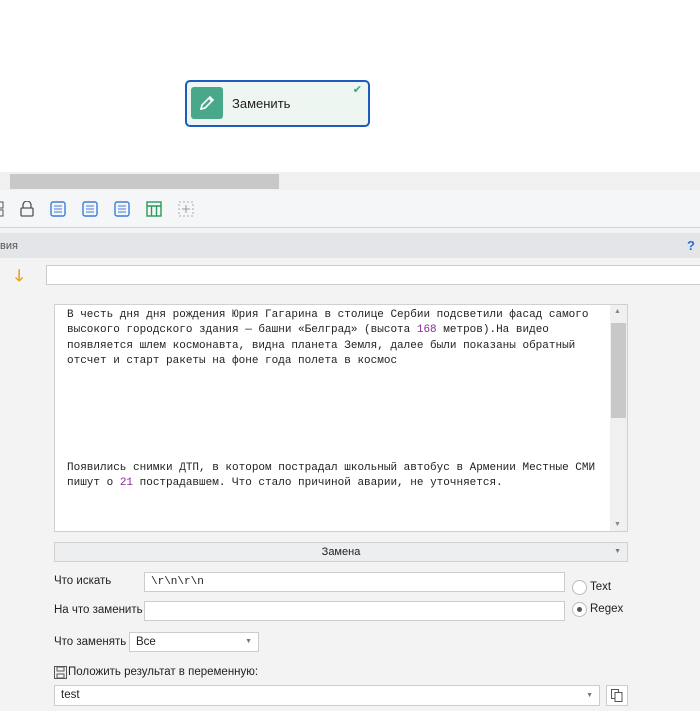  What do you see at coordinates (154, 209) in the screenshot?
I see `table-icon` at bounding box center [154, 209].